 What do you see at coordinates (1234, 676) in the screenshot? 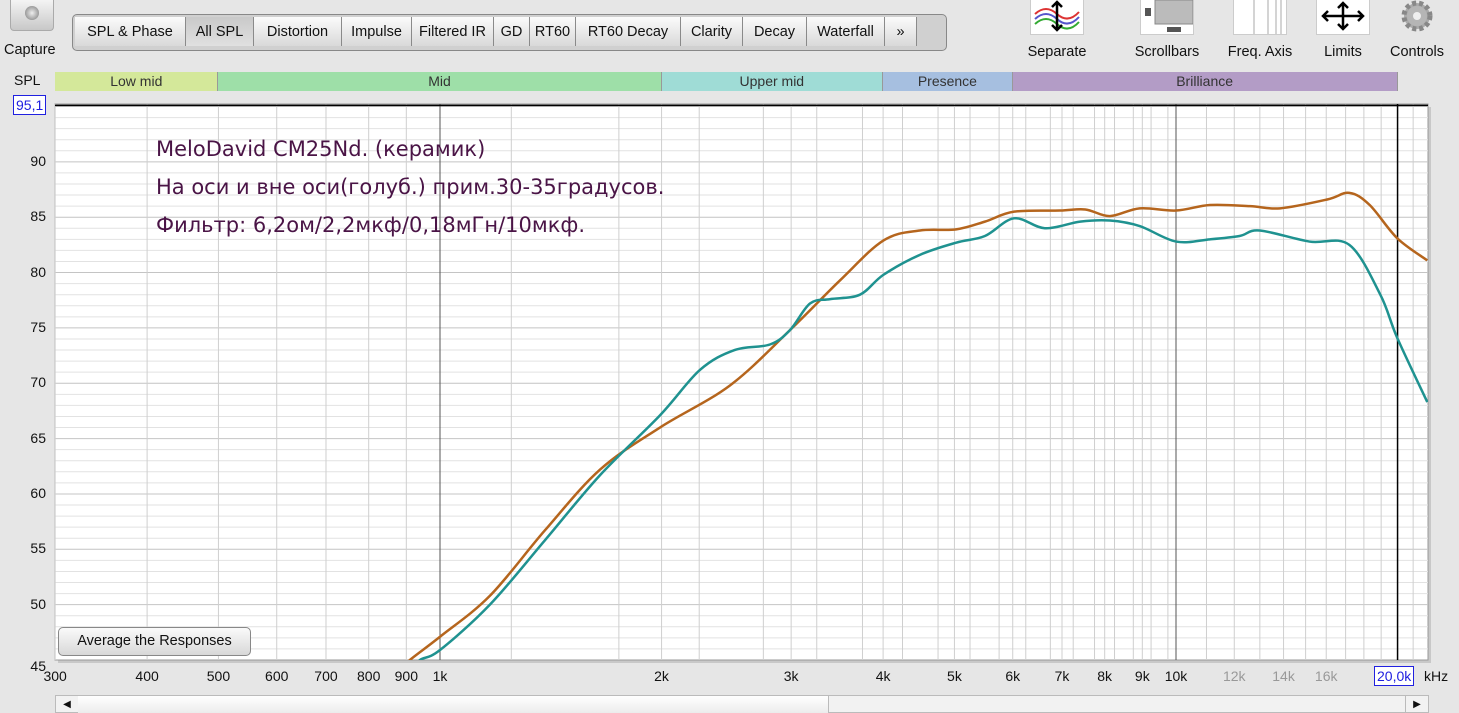
I see `x-tick-label: 12k` at bounding box center [1234, 676].